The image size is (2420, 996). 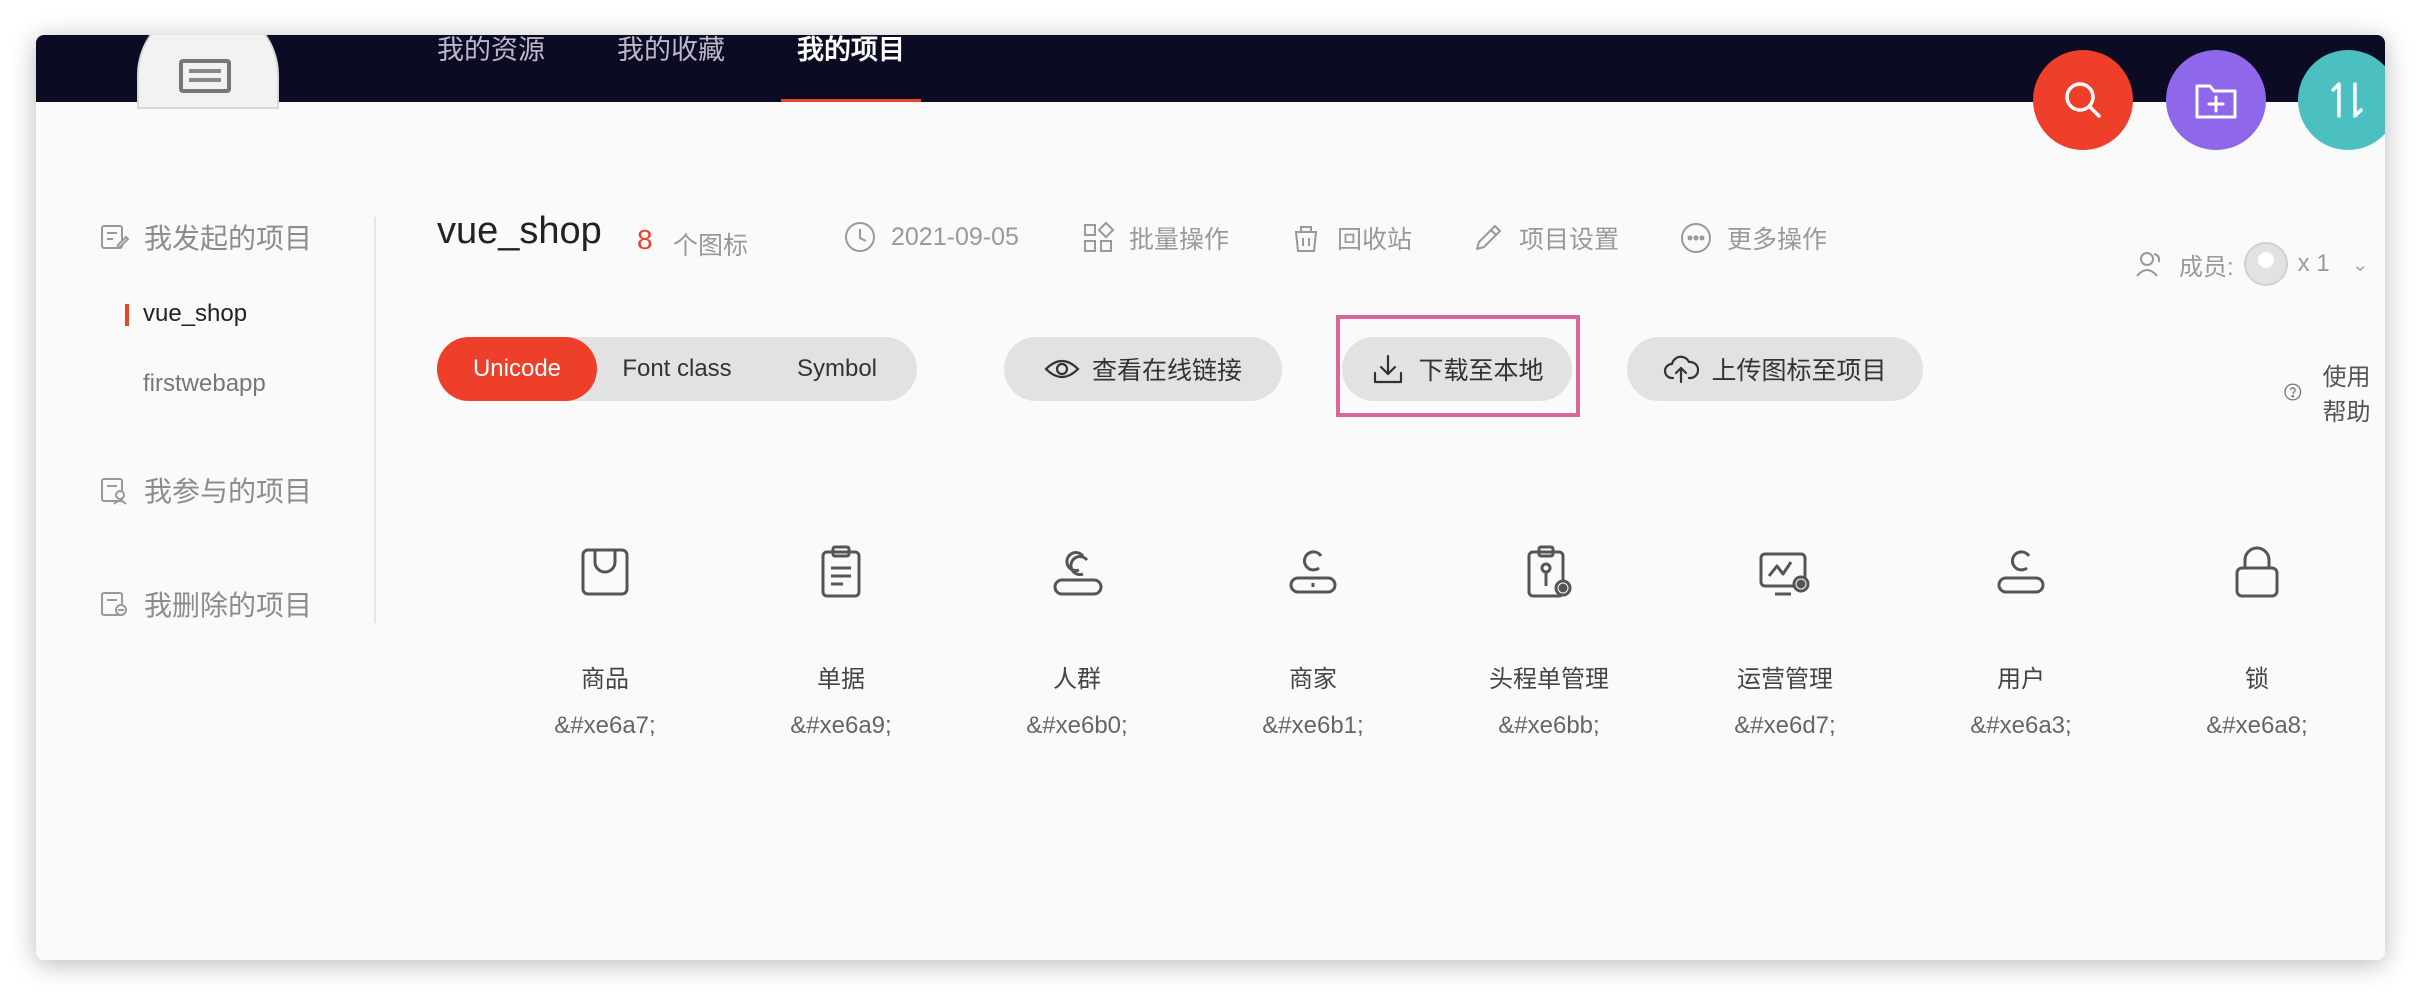 I want to click on icon-card: 人群 &#xe6b0;, so click(x=1077, y=641).